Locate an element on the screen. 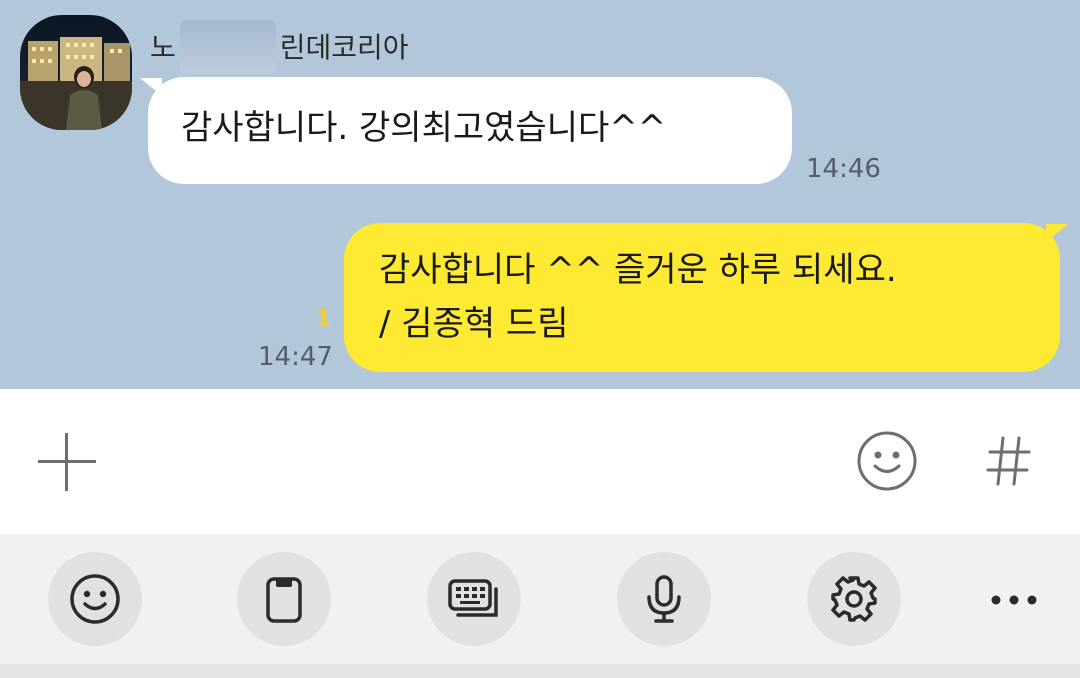 The height and width of the screenshot is (678, 1080). sender-avatar is located at coordinates (76, 72).